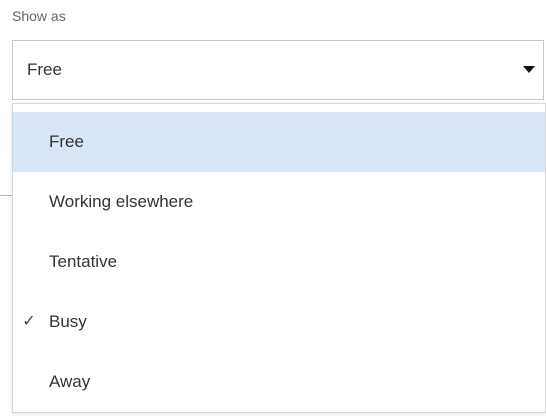  Describe the element at coordinates (121, 201) in the screenshot. I see `option-label: Working elsewhere` at that location.